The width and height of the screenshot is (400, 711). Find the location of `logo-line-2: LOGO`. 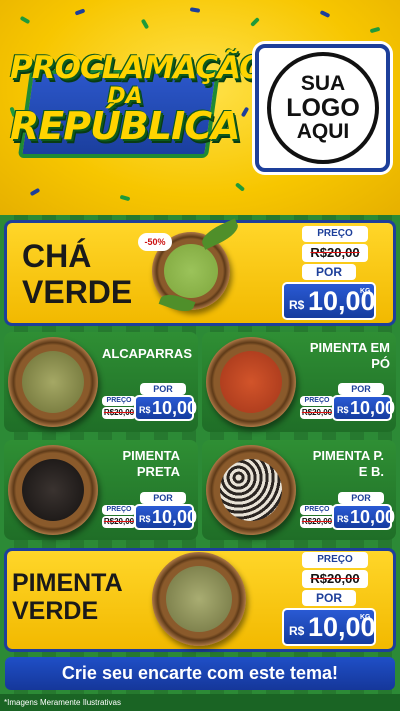

logo-line-2: LOGO is located at coordinates (323, 107).